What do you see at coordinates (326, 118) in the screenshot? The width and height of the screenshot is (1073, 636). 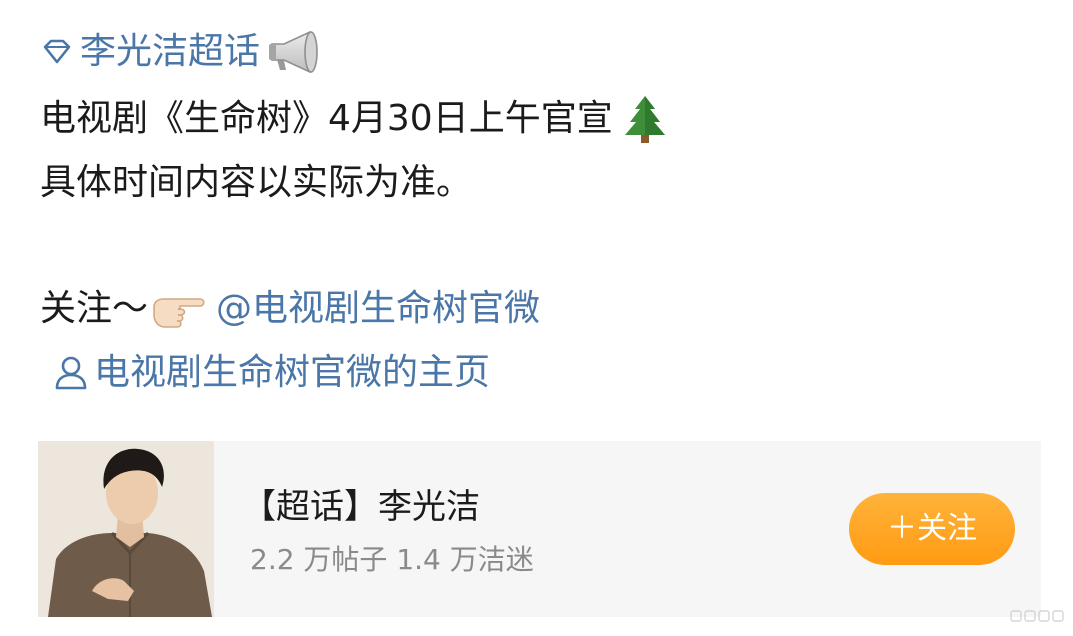 I see `post-line-1: 电视剧《生命树》4月30日上午官宣` at bounding box center [326, 118].